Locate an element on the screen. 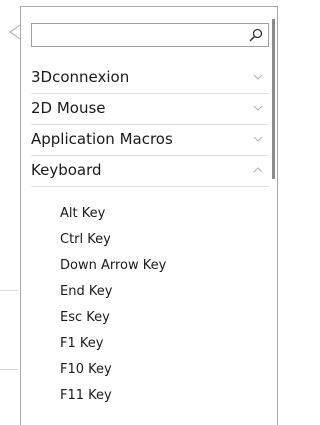  category-label: Keyboard is located at coordinates (66, 170).